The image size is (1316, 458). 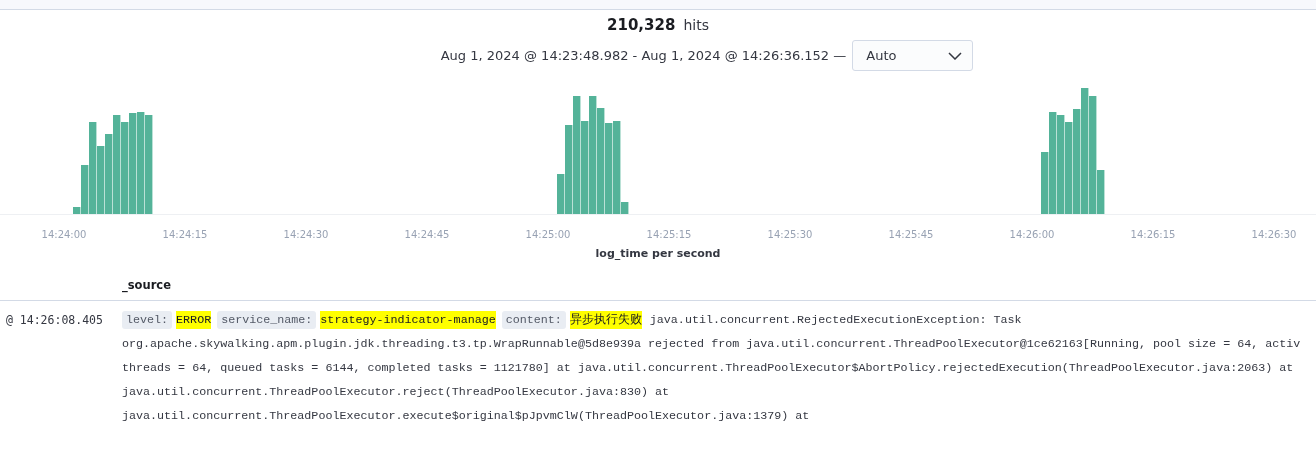 What do you see at coordinates (643, 55) in the screenshot?
I see `time-range: Aug 1, 2024 @ 14:23:48.982 - Aug 1, 2024 @ 14:26:36.152 —` at bounding box center [643, 55].